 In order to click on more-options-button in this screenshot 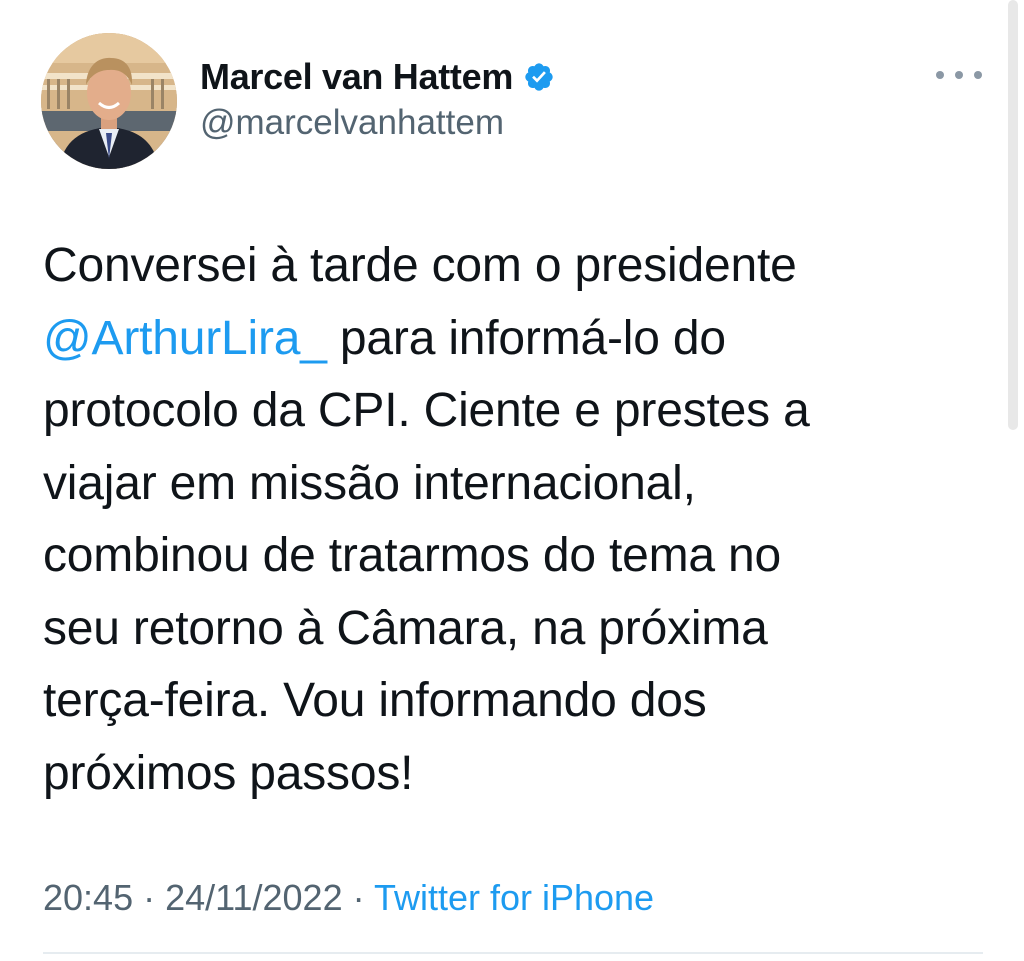, I will do `click(959, 75)`.